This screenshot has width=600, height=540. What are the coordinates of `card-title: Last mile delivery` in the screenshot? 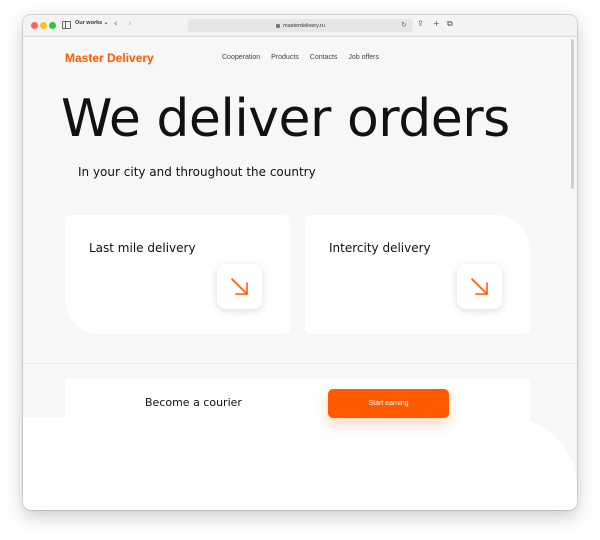 It's located at (142, 248).